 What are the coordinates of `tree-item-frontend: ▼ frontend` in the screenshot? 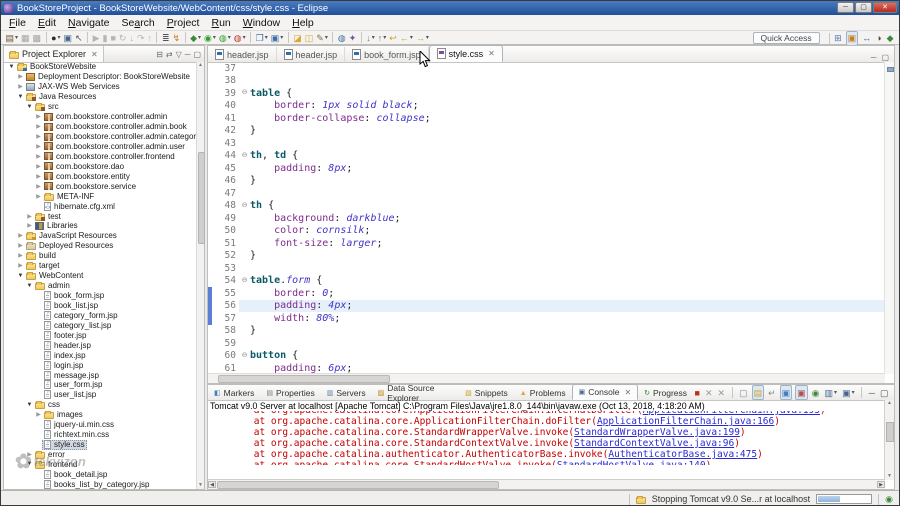 It's located at (100, 465).